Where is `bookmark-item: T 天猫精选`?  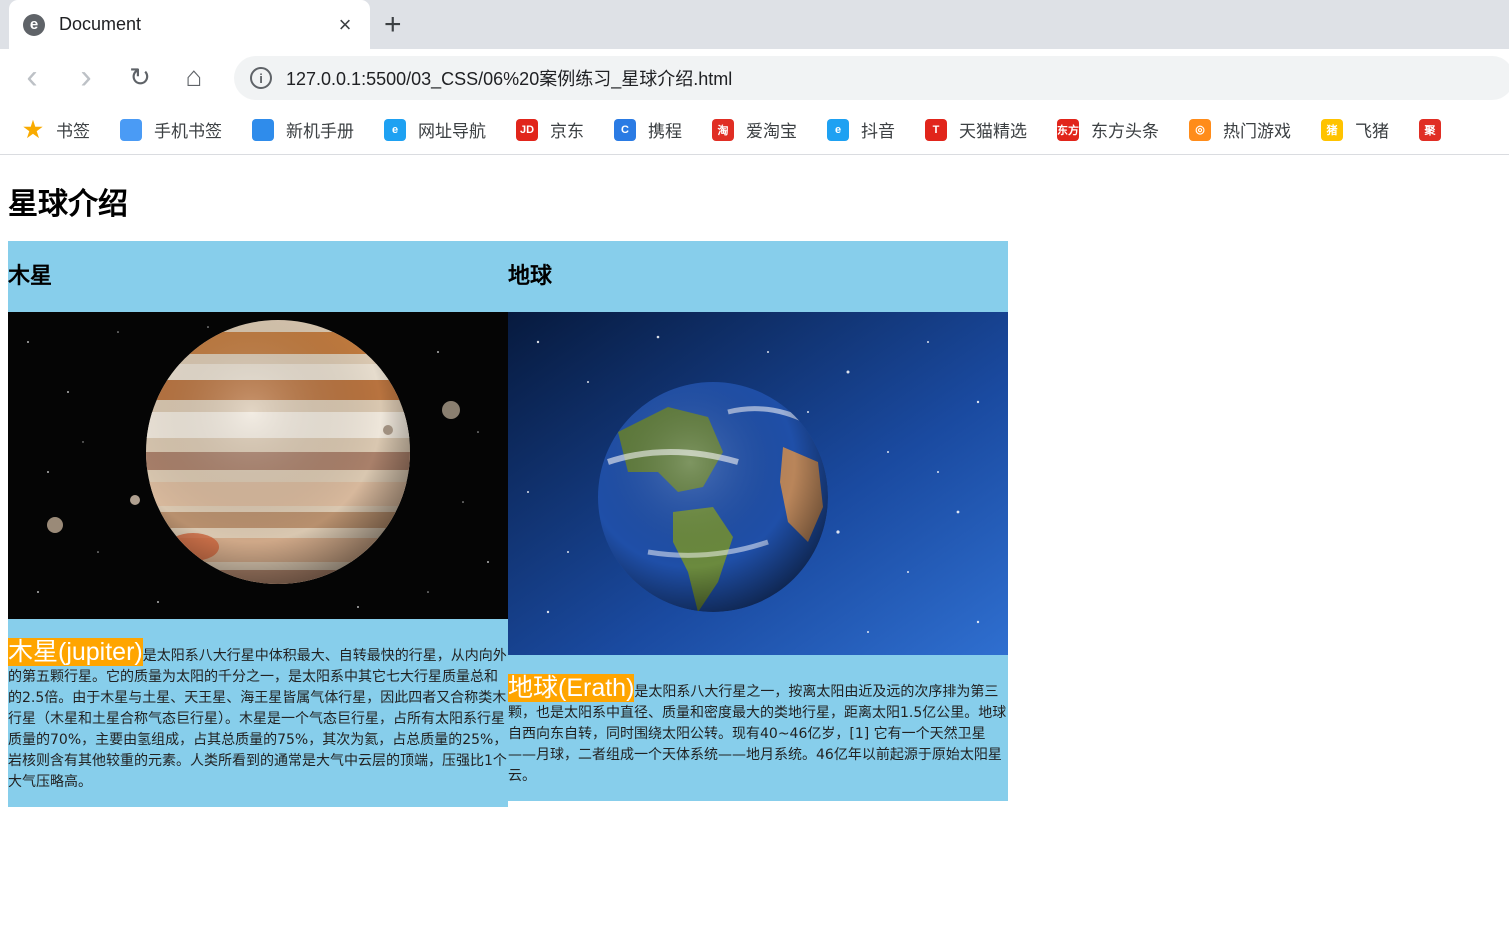 bookmark-item: T 天猫精选 is located at coordinates (976, 129).